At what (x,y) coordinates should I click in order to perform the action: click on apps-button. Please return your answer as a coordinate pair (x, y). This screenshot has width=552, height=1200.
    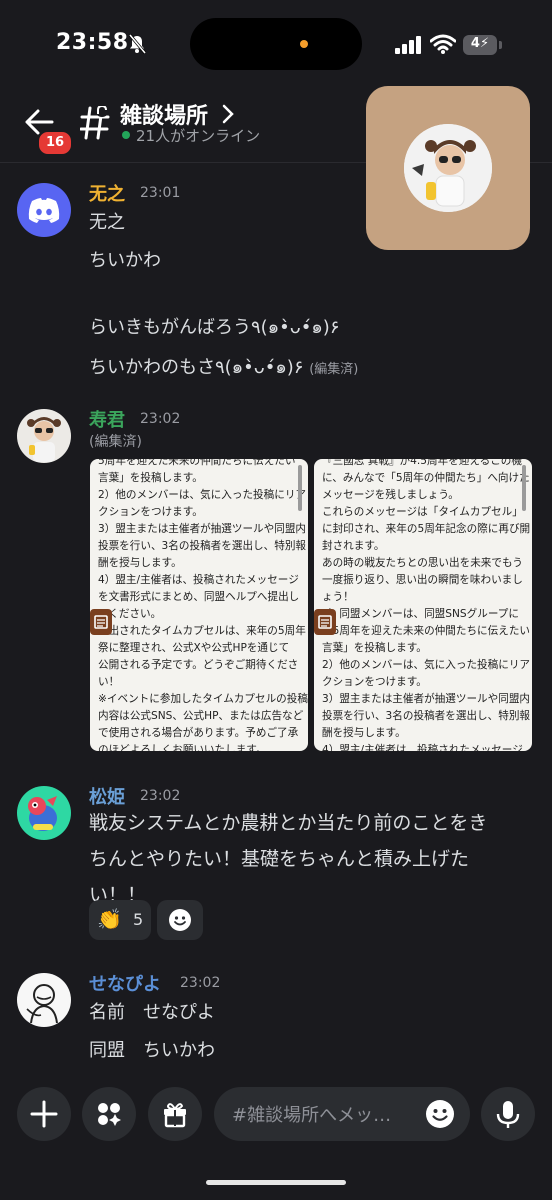
    Looking at the image, I should click on (109, 1114).